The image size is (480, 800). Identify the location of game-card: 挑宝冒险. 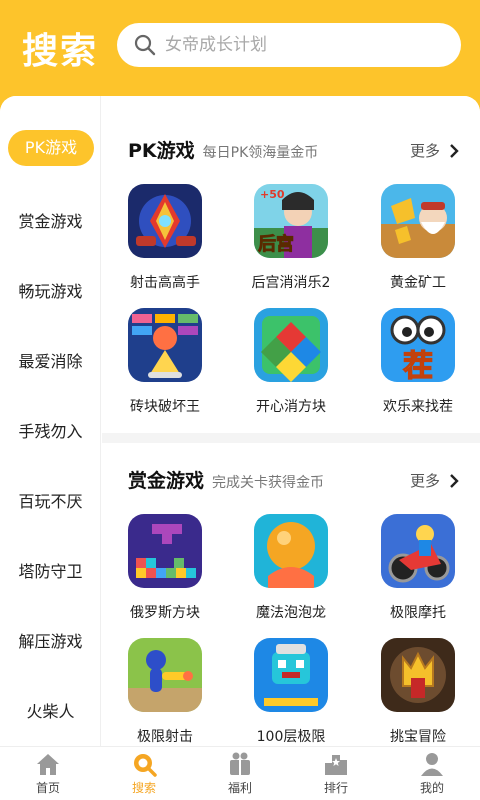
(418, 692).